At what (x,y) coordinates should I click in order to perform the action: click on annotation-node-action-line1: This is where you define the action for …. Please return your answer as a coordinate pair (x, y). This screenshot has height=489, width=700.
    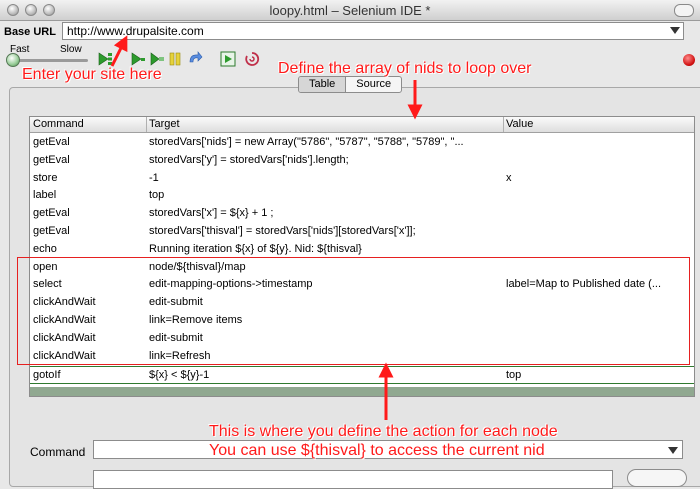
    Looking at the image, I should click on (383, 431).